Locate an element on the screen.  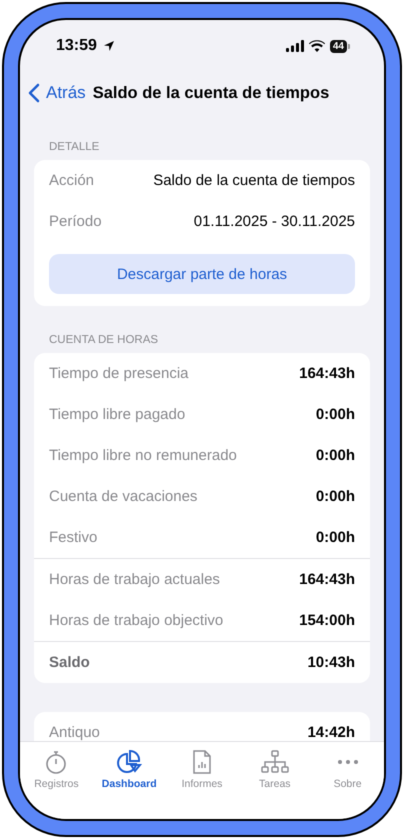
wifi-icon is located at coordinates (316, 46).